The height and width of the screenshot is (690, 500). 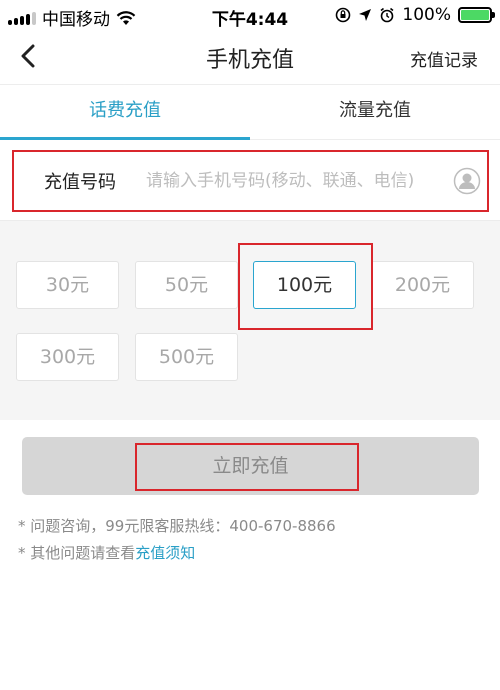 I want to click on nav-bar: 手机充值 充值记录, so click(x=250, y=57).